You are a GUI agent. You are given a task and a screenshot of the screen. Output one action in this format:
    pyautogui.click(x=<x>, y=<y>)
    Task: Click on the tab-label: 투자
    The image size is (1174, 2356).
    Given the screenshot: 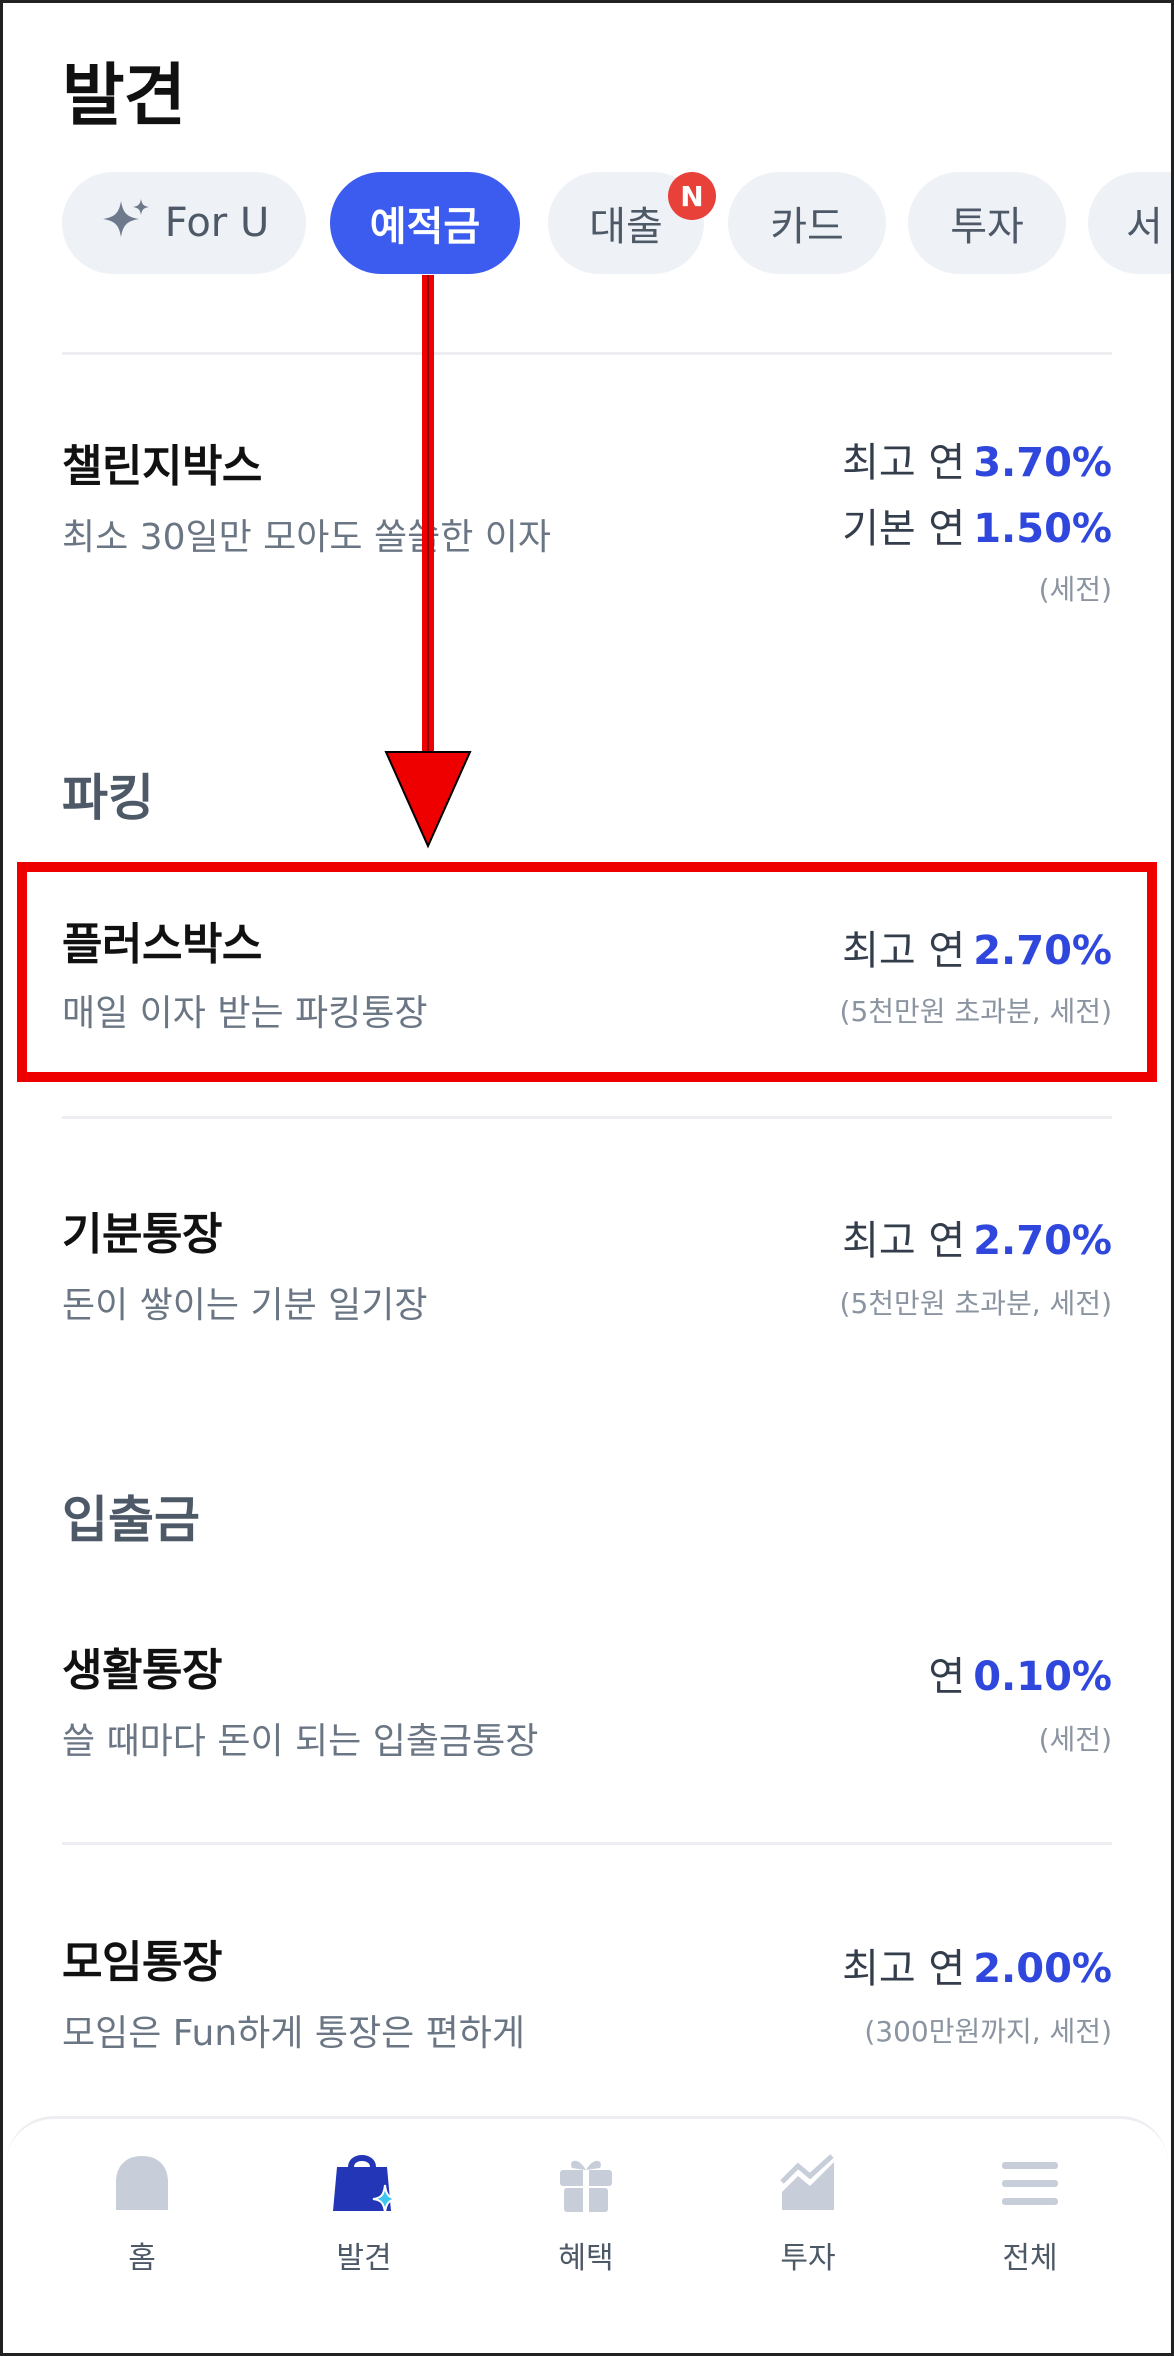 What is the action you would take?
    pyautogui.click(x=808, y=2258)
    